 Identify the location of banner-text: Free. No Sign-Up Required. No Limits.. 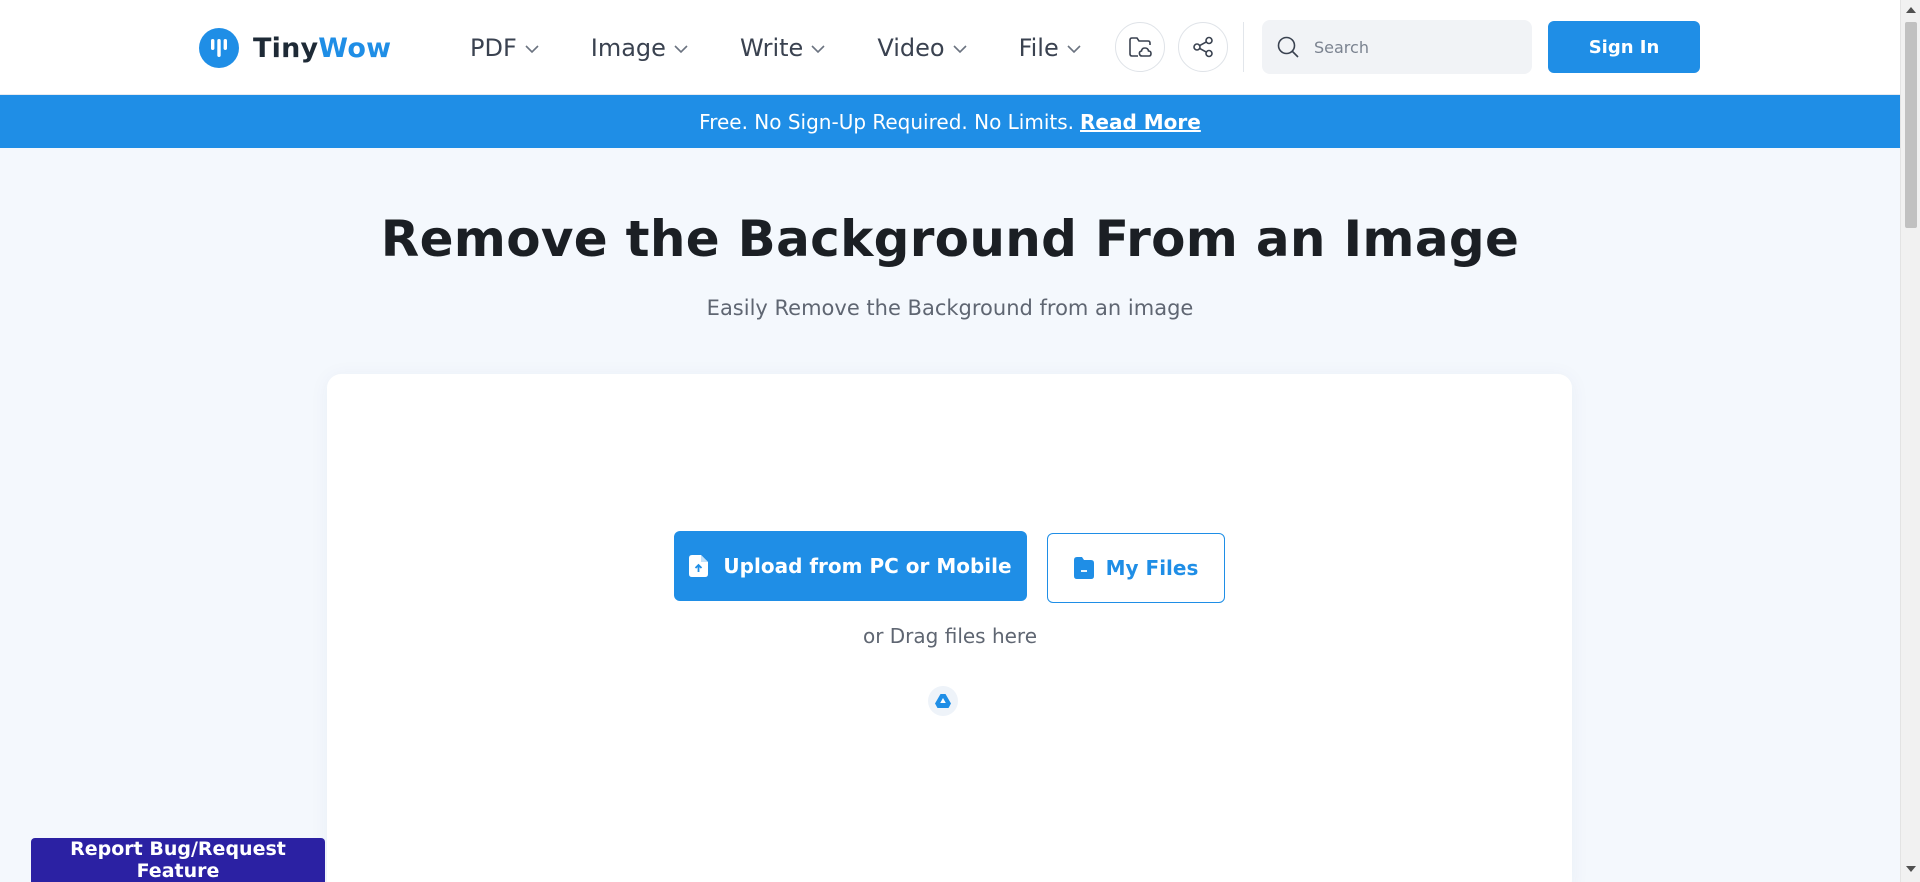
(887, 121).